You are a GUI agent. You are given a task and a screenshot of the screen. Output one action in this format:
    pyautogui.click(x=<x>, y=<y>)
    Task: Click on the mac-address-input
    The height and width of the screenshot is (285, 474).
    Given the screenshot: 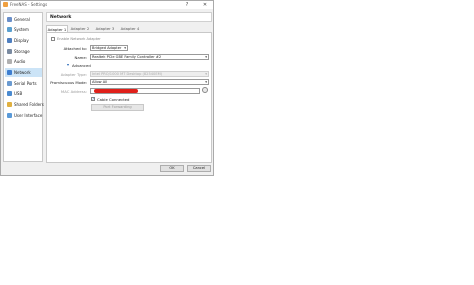 What is the action you would take?
    pyautogui.click(x=145, y=91)
    